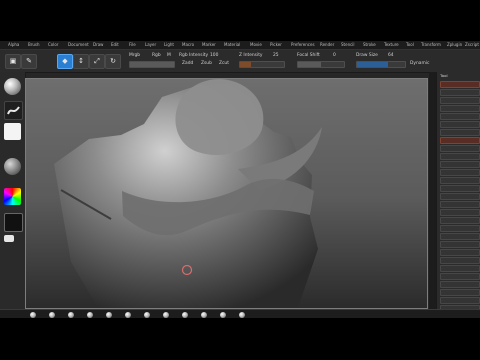 The height and width of the screenshot is (360, 480). What do you see at coordinates (204, 315) in the screenshot?
I see `brush-slash-icon` at bounding box center [204, 315].